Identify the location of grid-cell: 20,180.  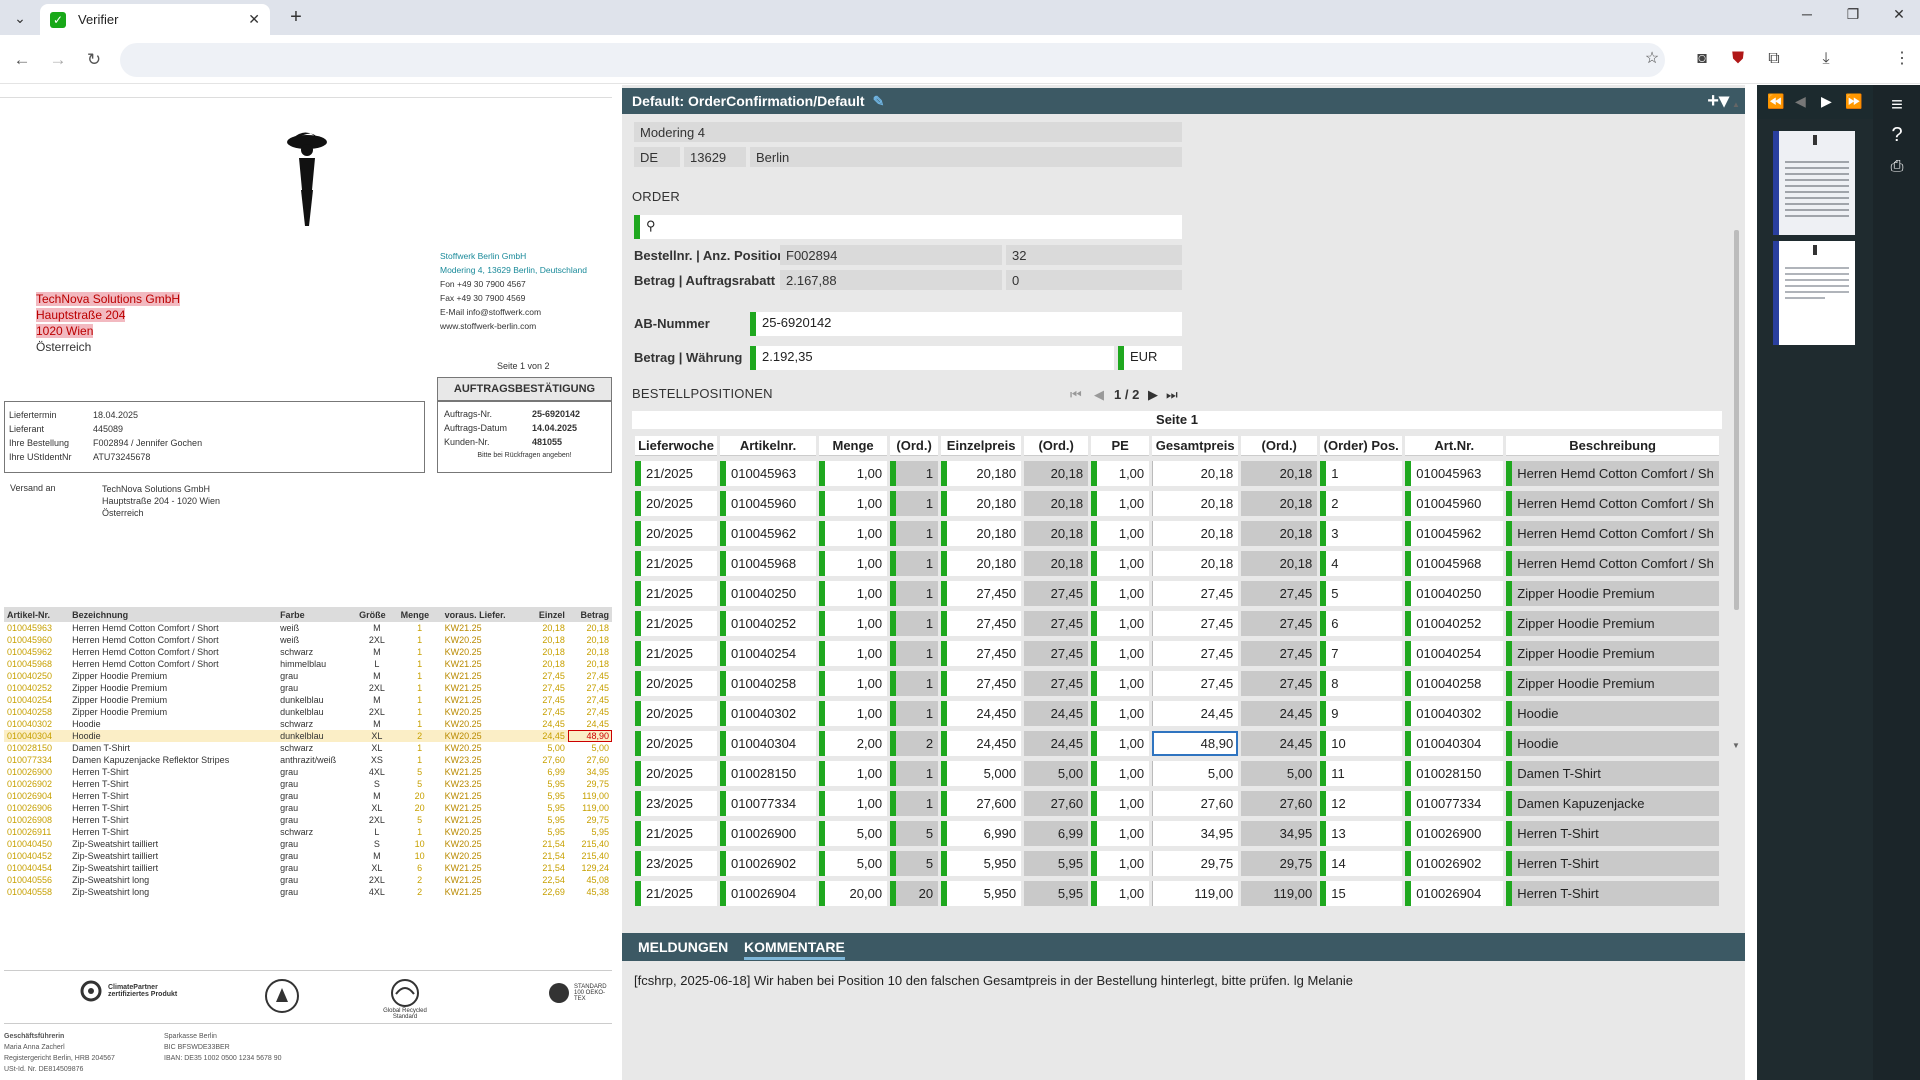
(981, 503).